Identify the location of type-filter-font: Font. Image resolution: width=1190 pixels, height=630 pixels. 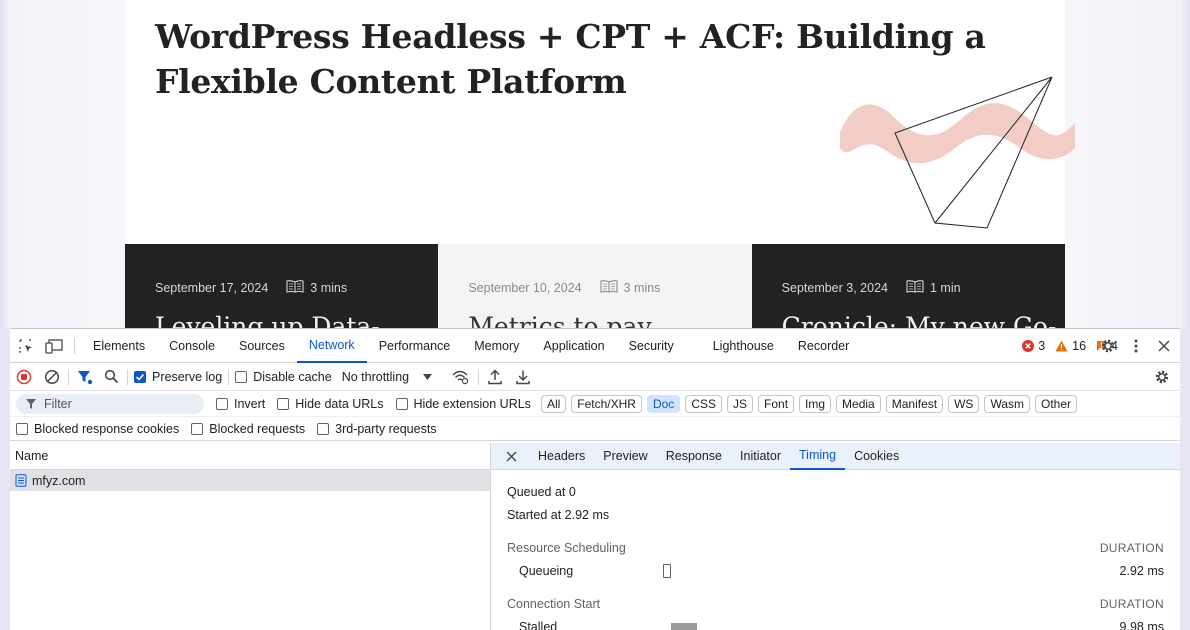
(776, 403).